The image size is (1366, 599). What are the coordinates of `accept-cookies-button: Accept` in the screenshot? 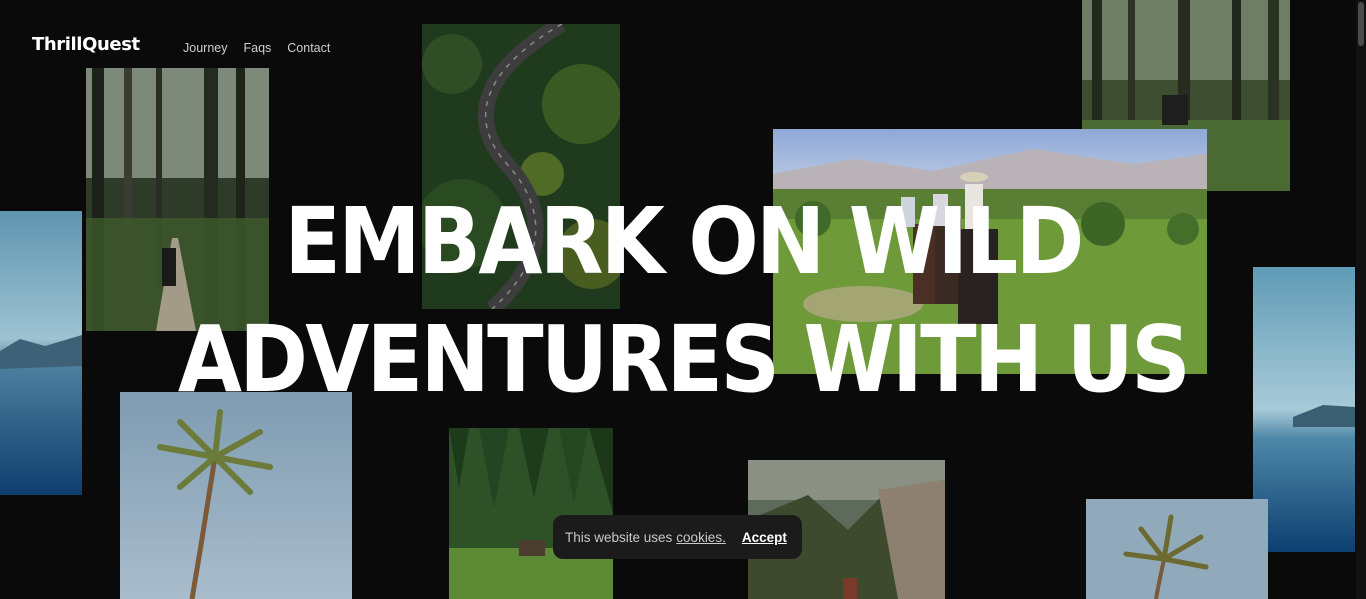 It's located at (764, 537).